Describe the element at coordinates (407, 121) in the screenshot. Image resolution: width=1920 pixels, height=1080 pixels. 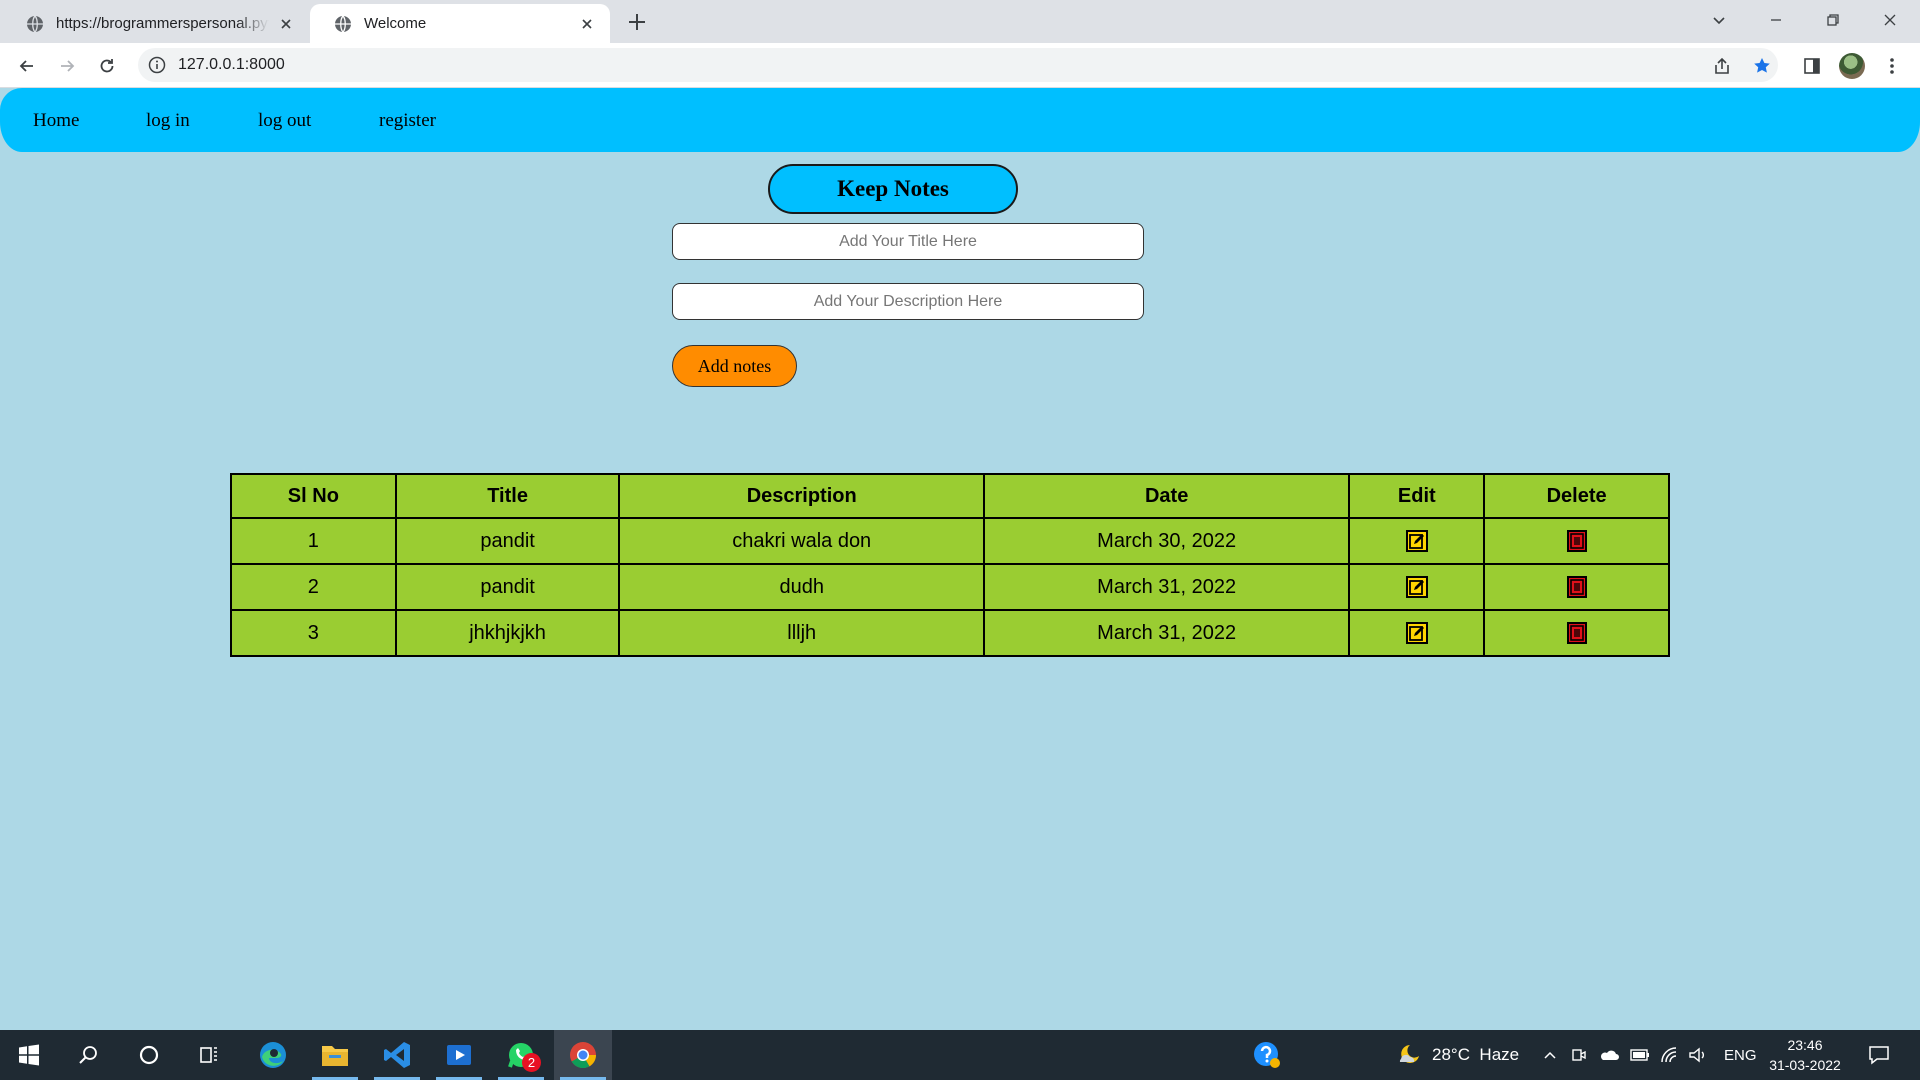
I see `nav-register-link: register` at that location.